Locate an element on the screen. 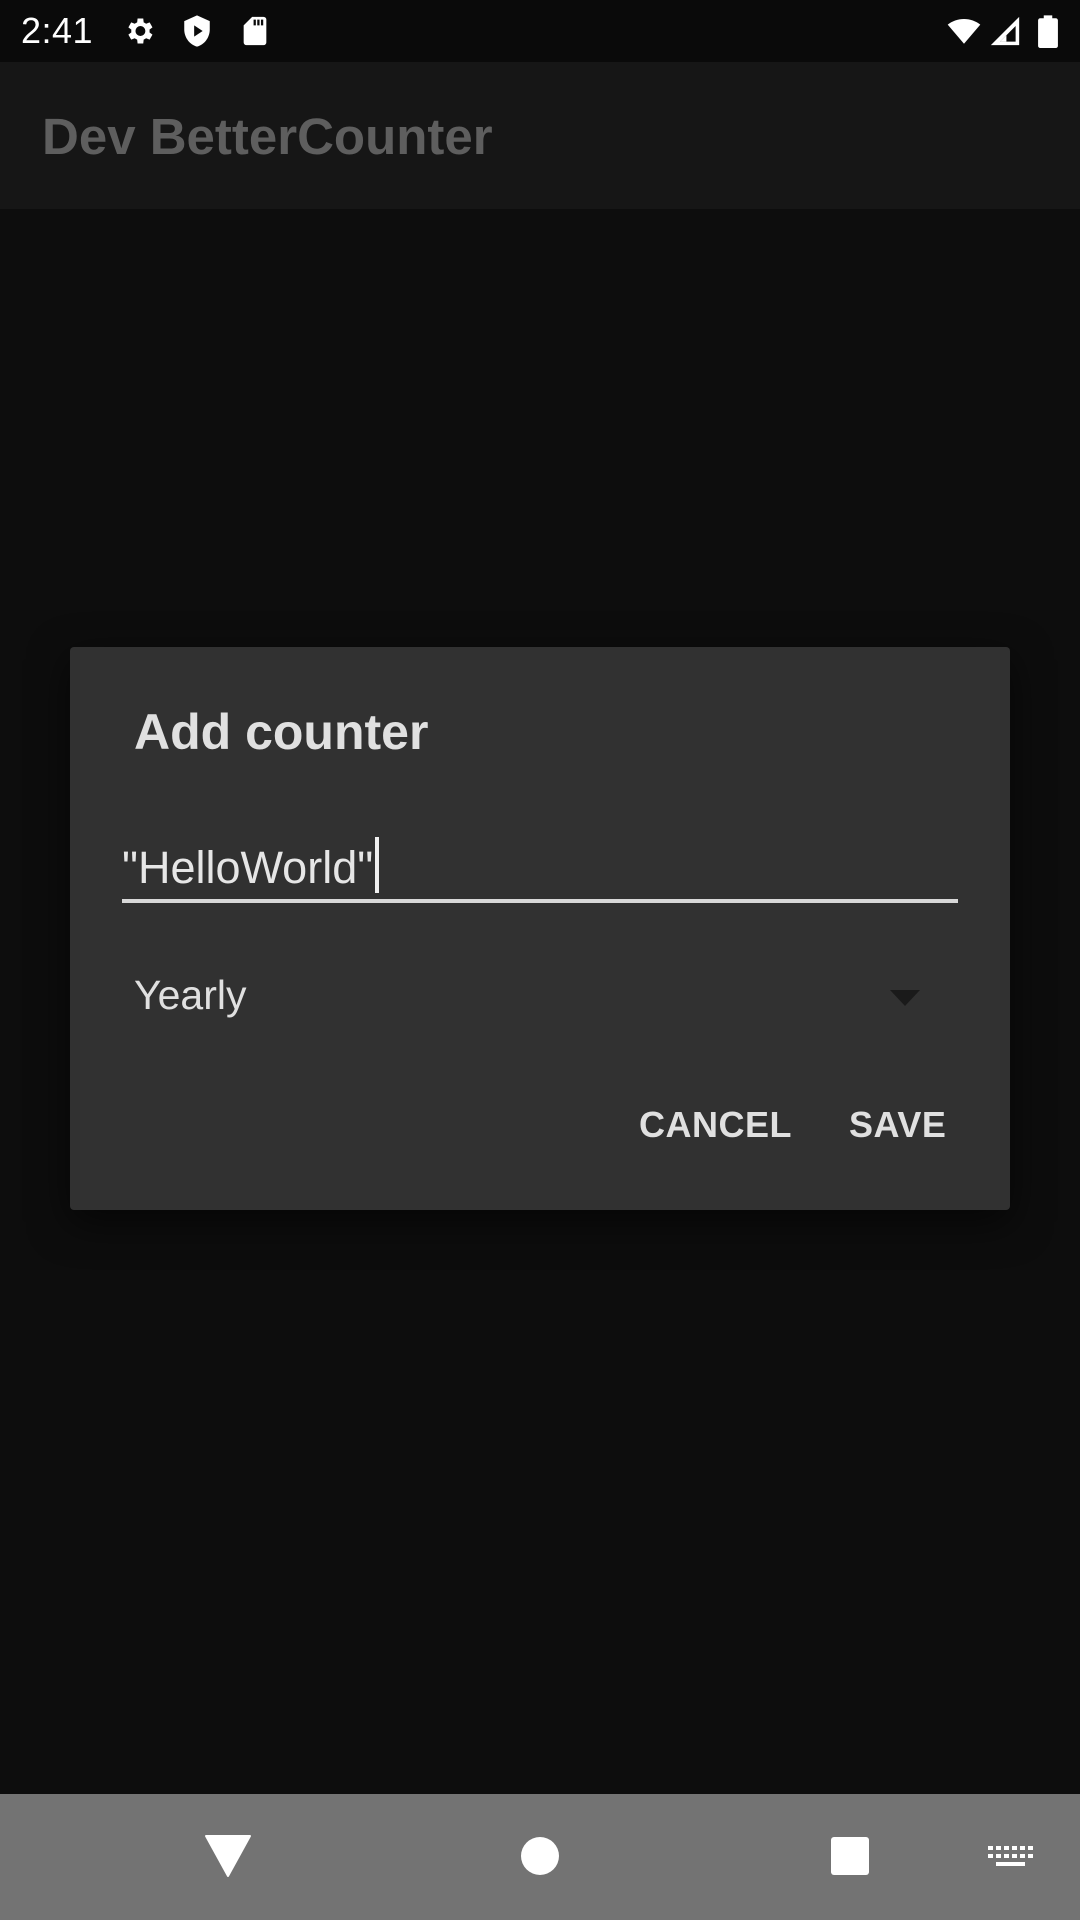 The height and width of the screenshot is (1920, 1080). interval-selected-value: Yearly is located at coordinates (190, 995).